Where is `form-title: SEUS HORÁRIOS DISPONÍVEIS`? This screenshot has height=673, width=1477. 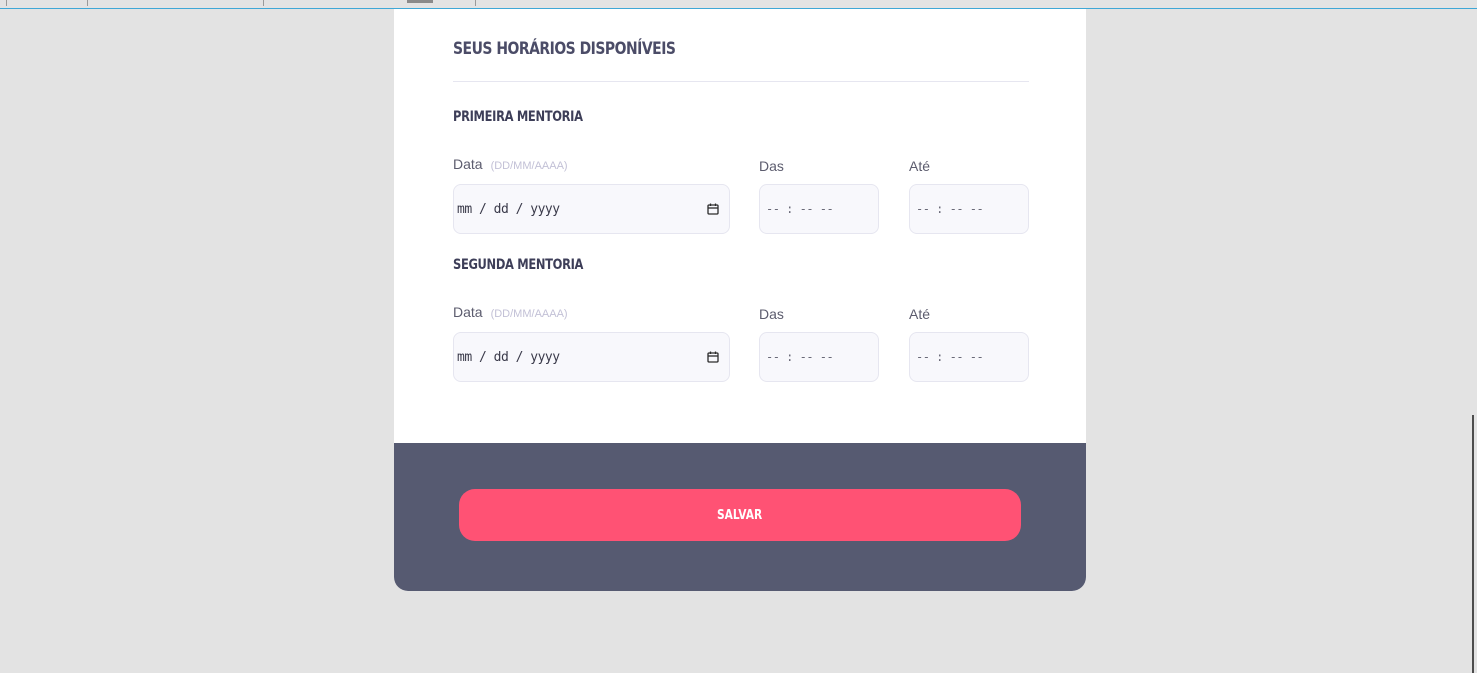
form-title: SEUS HORÁRIOS DISPONÍVEIS is located at coordinates (564, 49).